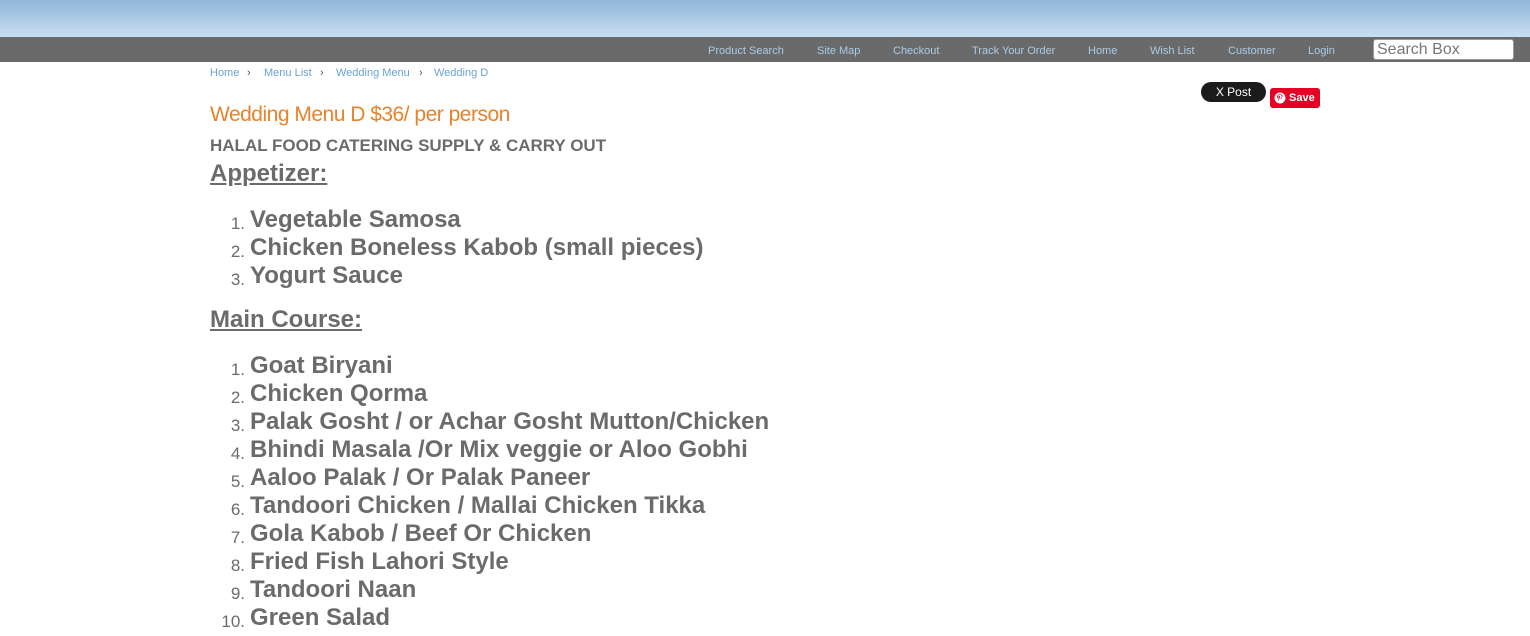  What do you see at coordinates (1443, 49) in the screenshot?
I see `search-input` at bounding box center [1443, 49].